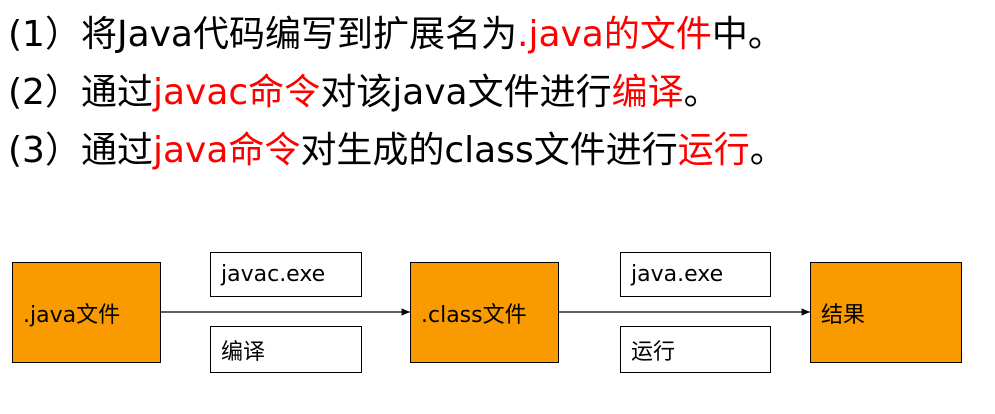 The height and width of the screenshot is (414, 995). What do you see at coordinates (843, 315) in the screenshot?
I see `node-result-label: 结果` at bounding box center [843, 315].